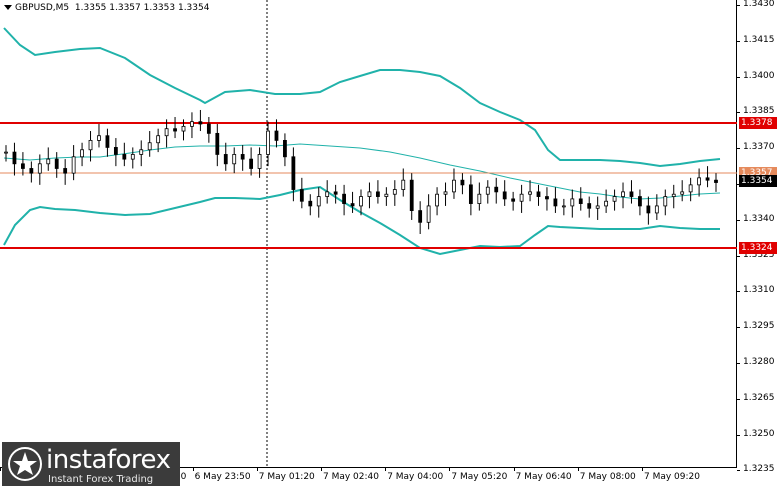 Image resolution: width=781 pixels, height=489 pixels. What do you see at coordinates (759, 290) in the screenshot?
I see `price-tick-label: 1.3310` at bounding box center [759, 290].